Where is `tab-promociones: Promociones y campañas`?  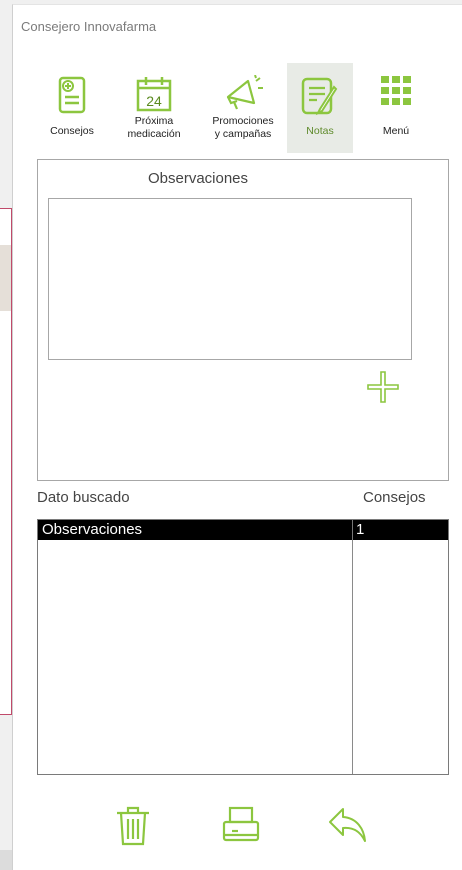
tab-promociones: Promociones y campañas is located at coordinates (243, 108).